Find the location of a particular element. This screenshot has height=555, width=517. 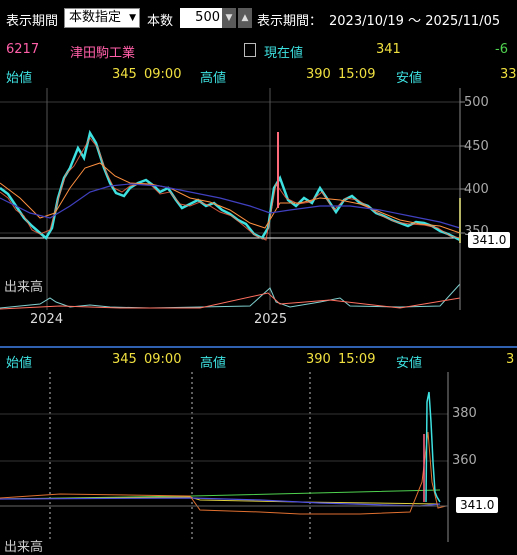

intraday-y-tick-360: 360 is located at coordinates (464, 460).